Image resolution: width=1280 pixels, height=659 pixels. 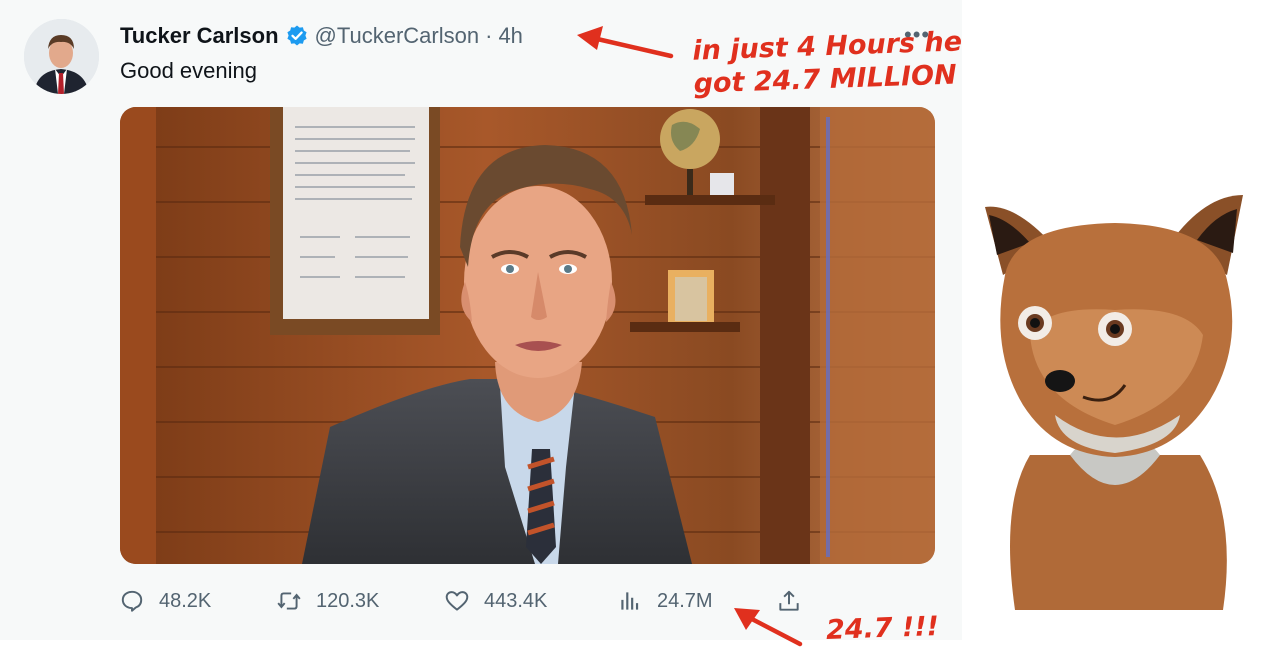 I want to click on views-chart-icon, so click(x=630, y=601).